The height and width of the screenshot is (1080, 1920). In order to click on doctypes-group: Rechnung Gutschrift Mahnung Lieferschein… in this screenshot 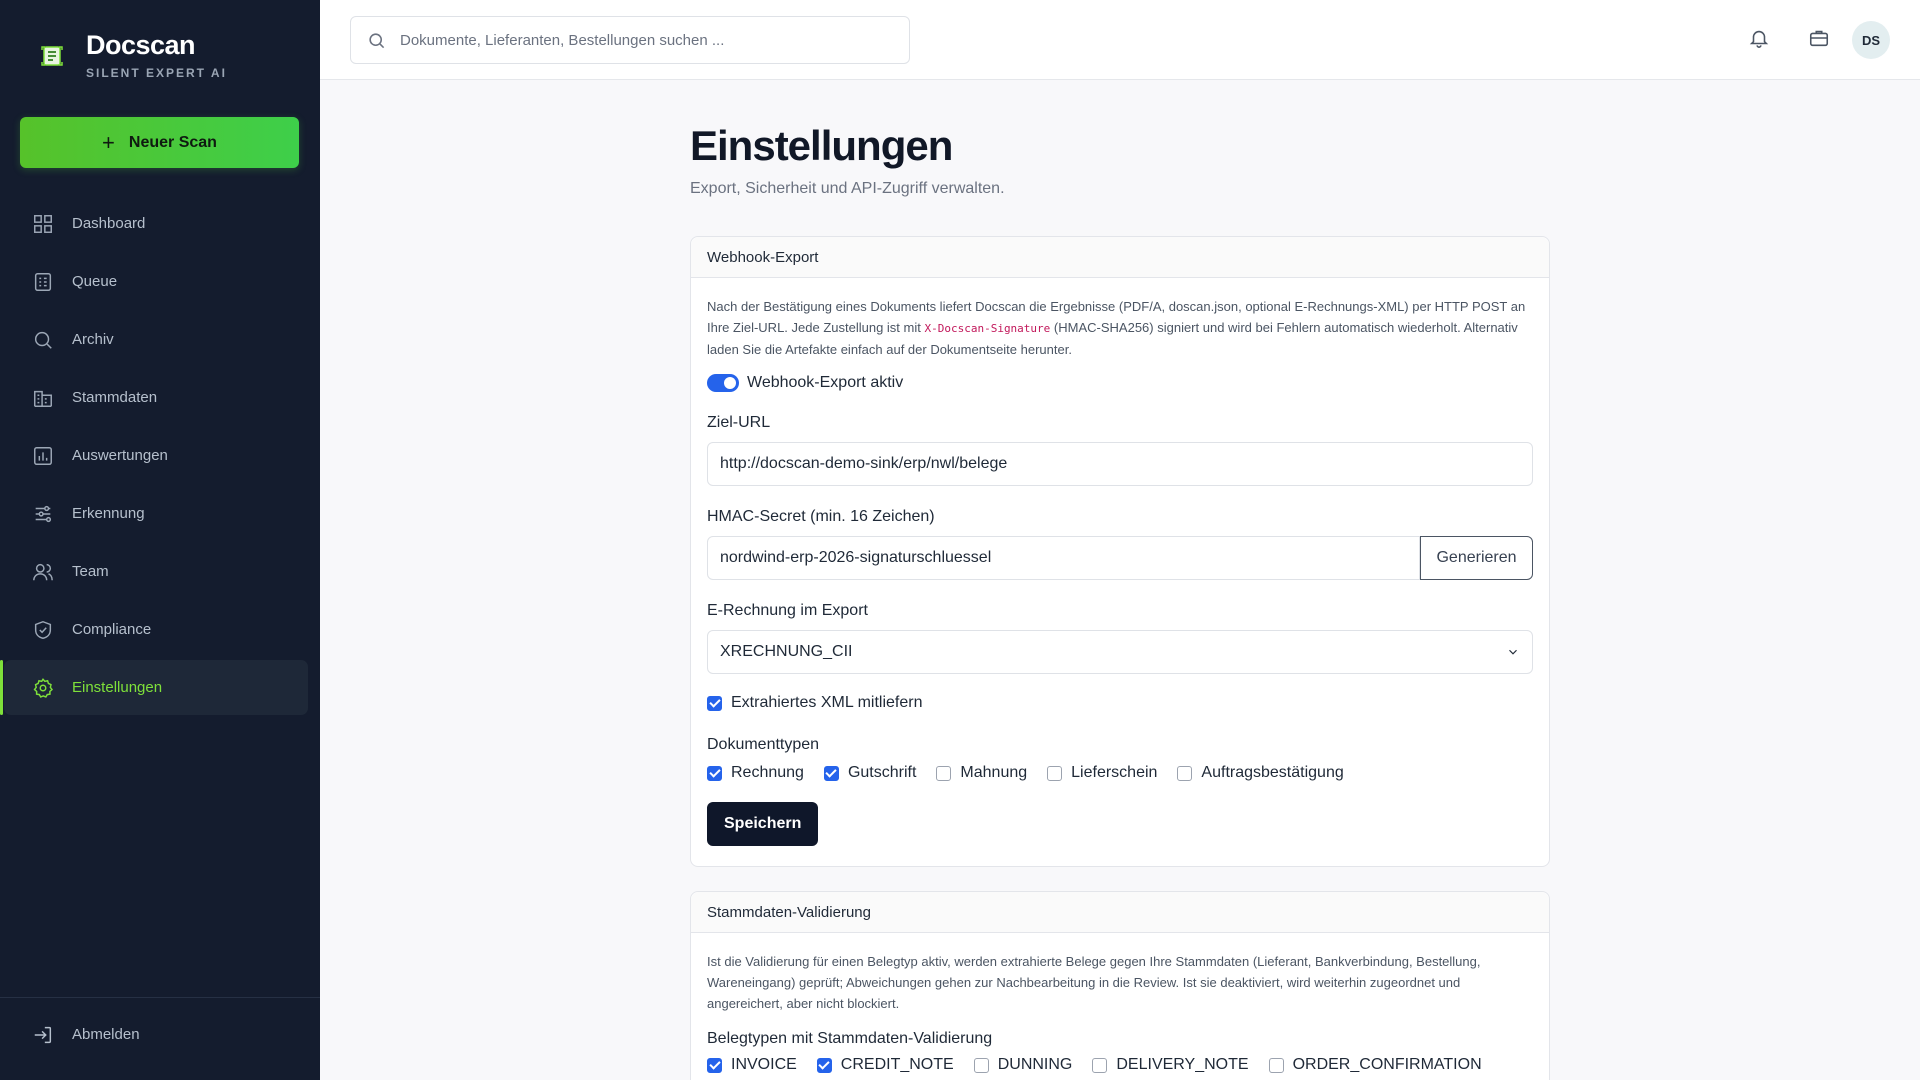, I will do `click(1120, 773)`.